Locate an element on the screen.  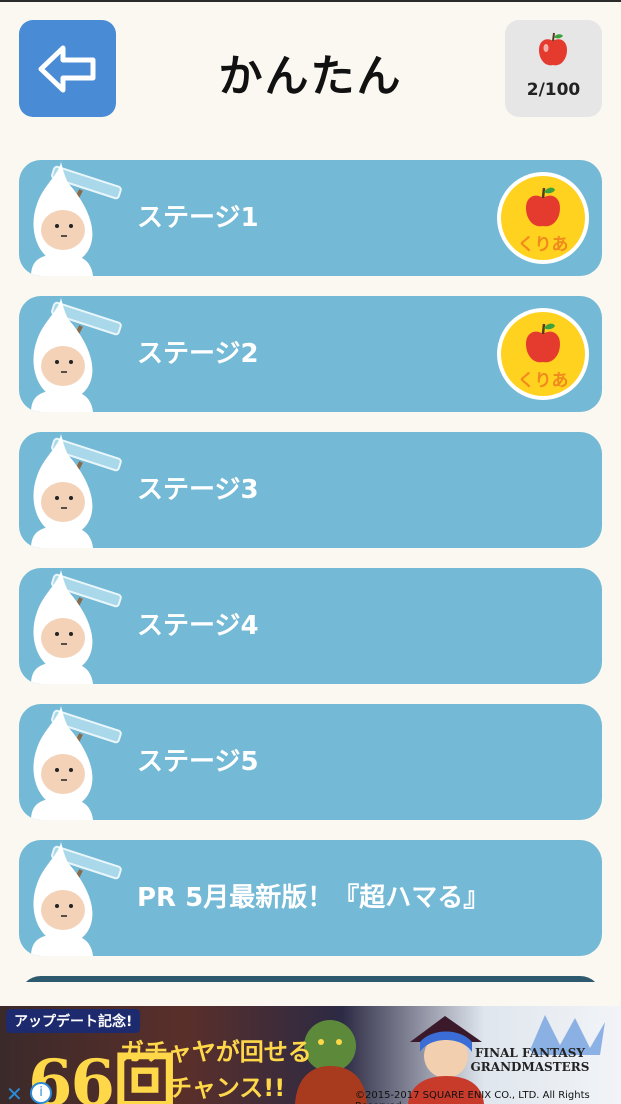
stage-label: ステージ5 is located at coordinates (198, 762).